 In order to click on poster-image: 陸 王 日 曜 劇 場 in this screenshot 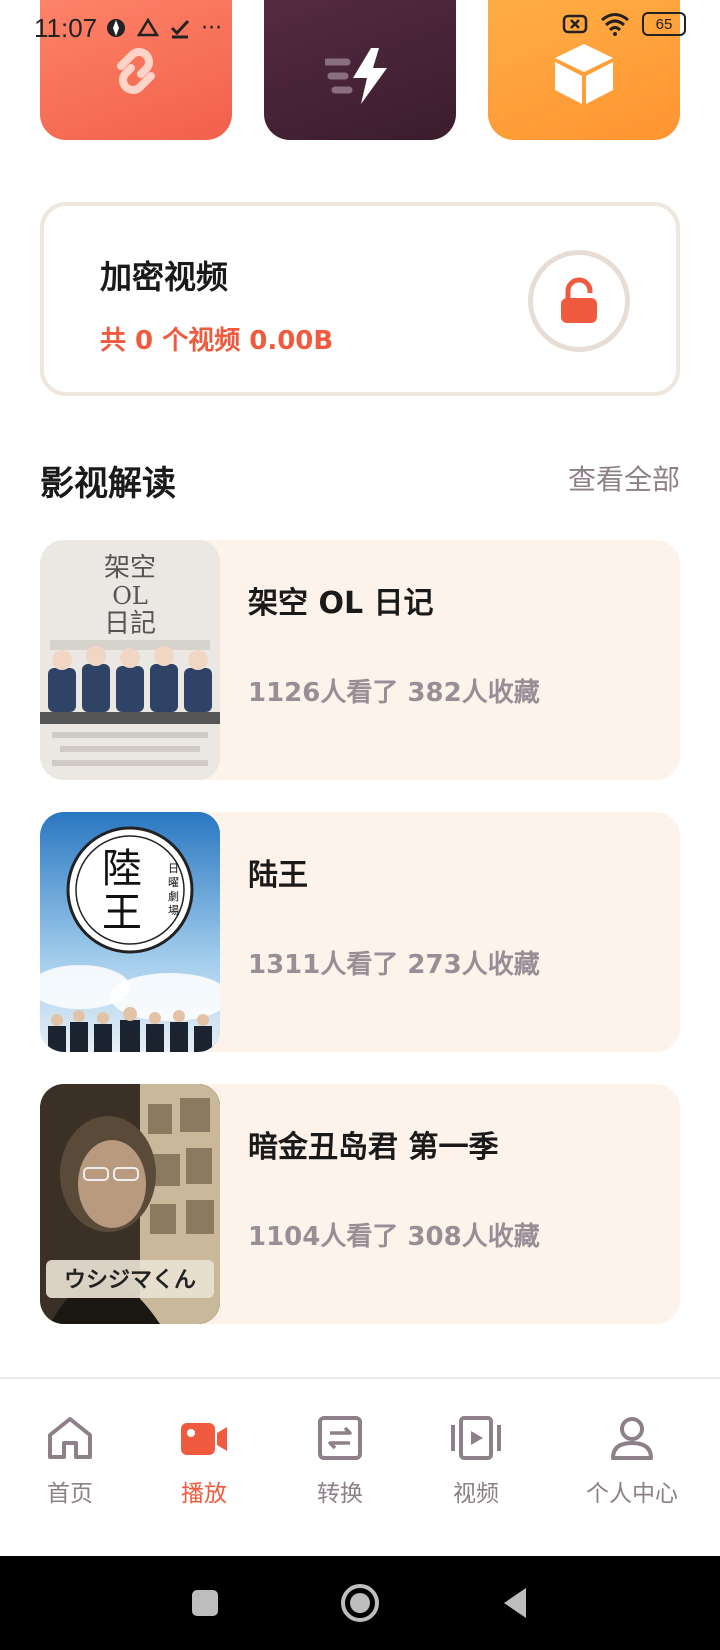, I will do `click(130, 932)`.